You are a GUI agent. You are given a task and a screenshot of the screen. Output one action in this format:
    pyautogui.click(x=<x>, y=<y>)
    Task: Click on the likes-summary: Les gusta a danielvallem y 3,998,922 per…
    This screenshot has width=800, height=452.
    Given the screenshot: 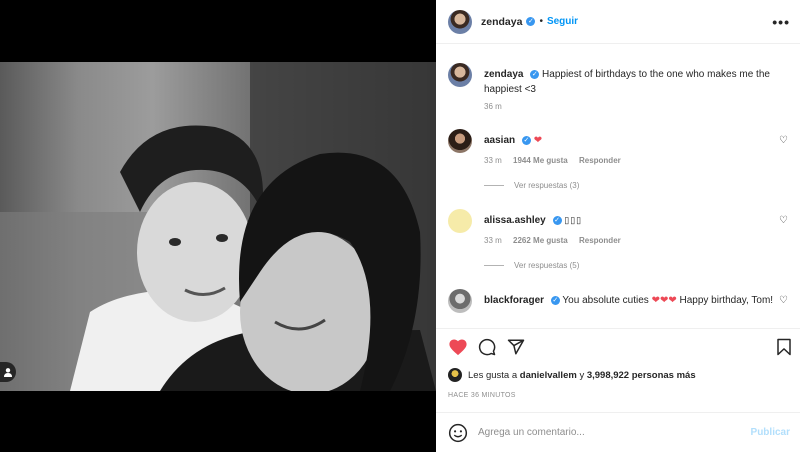 What is the action you would take?
    pyautogui.click(x=572, y=375)
    